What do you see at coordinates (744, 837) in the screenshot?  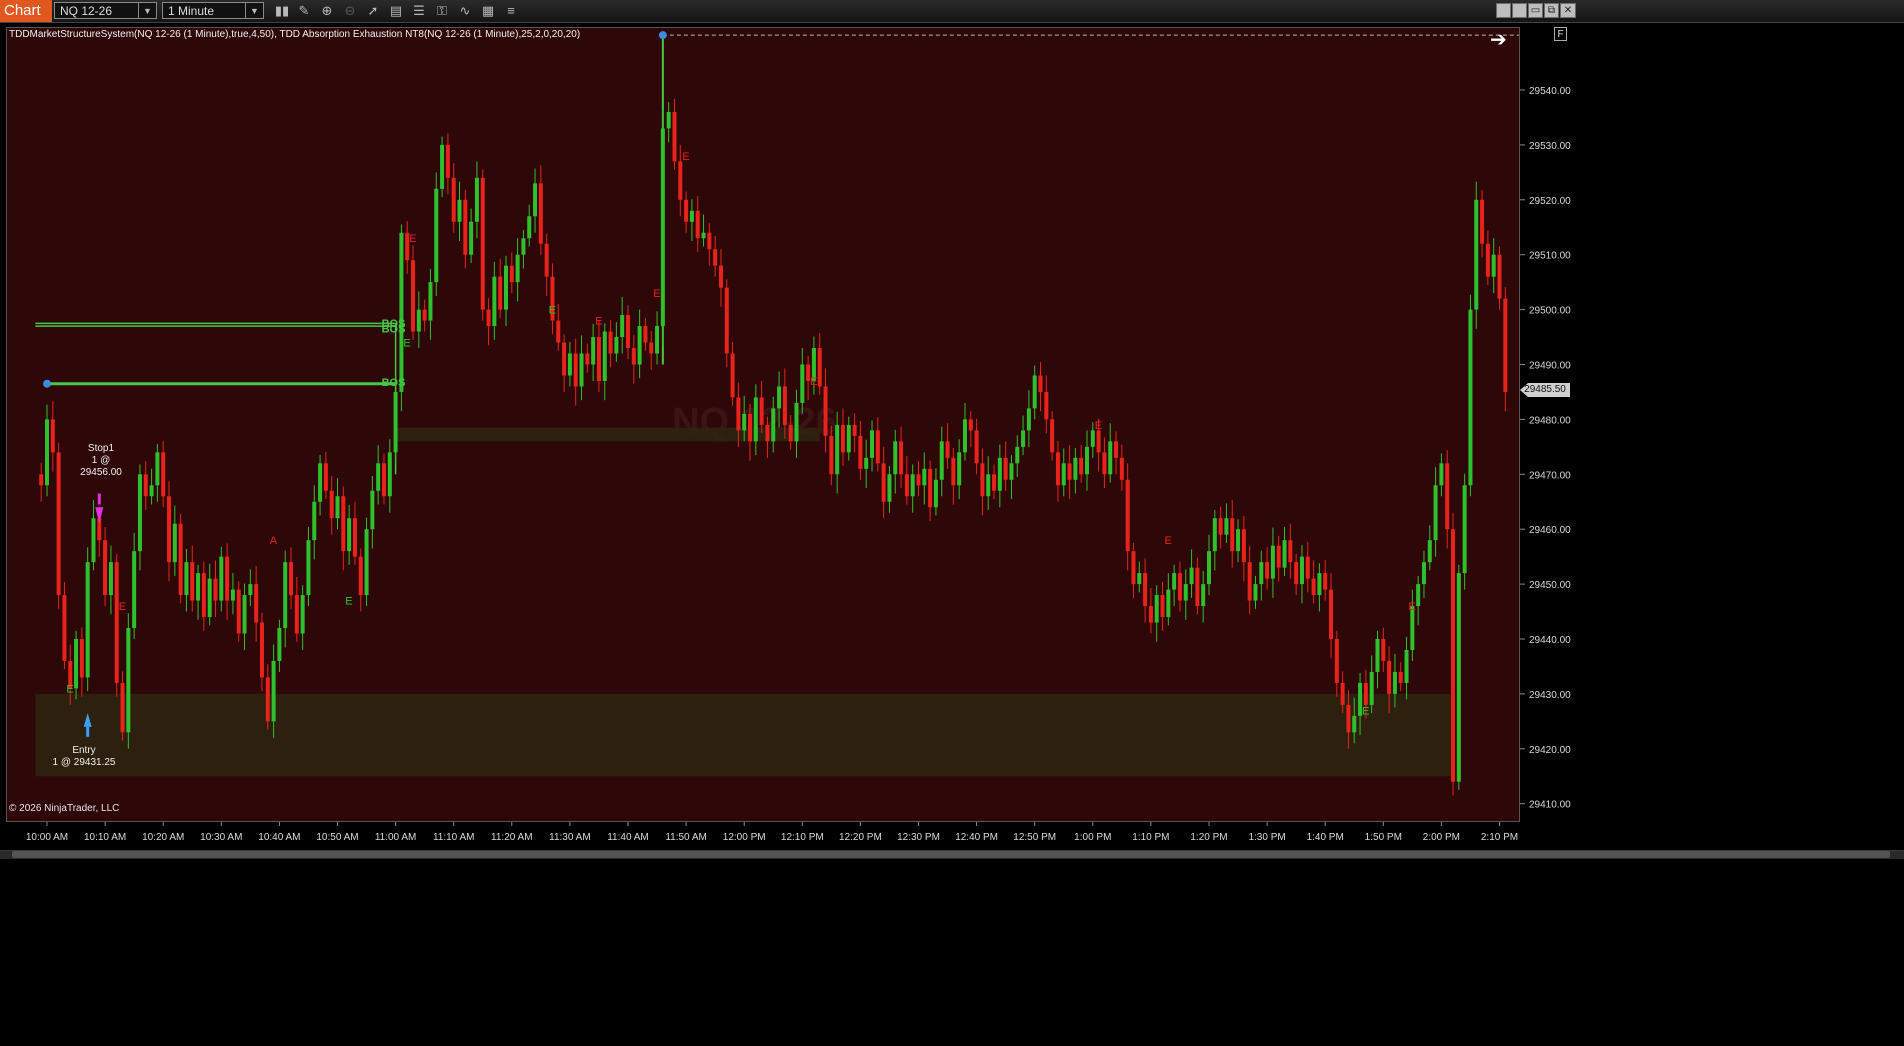 I see `x-tick-label: 12:00 PM` at bounding box center [744, 837].